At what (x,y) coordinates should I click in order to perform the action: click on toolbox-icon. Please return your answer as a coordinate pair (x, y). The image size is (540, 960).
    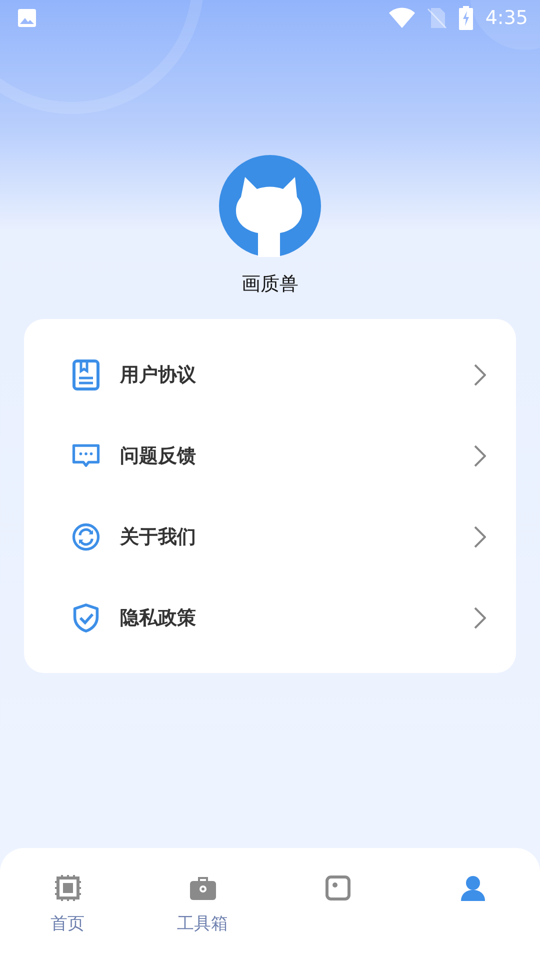
    Looking at the image, I should click on (202, 888).